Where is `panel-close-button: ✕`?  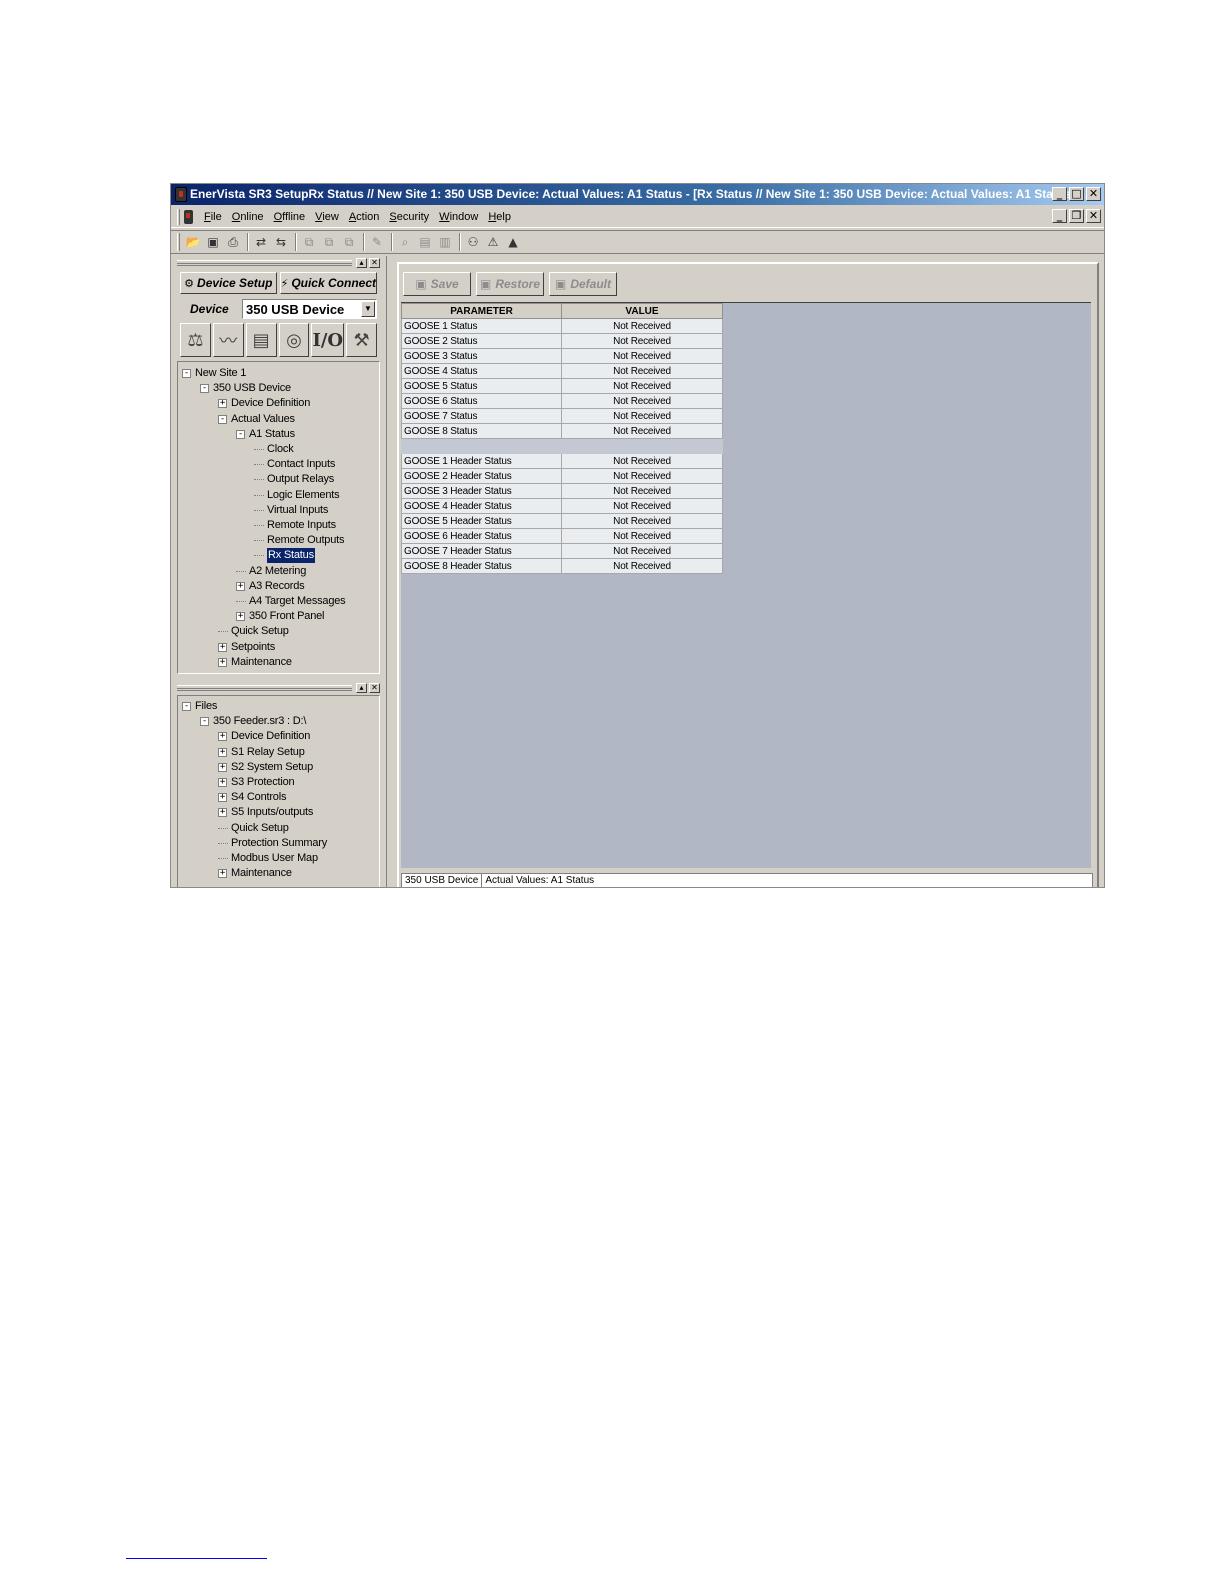 panel-close-button: ✕ is located at coordinates (374, 263).